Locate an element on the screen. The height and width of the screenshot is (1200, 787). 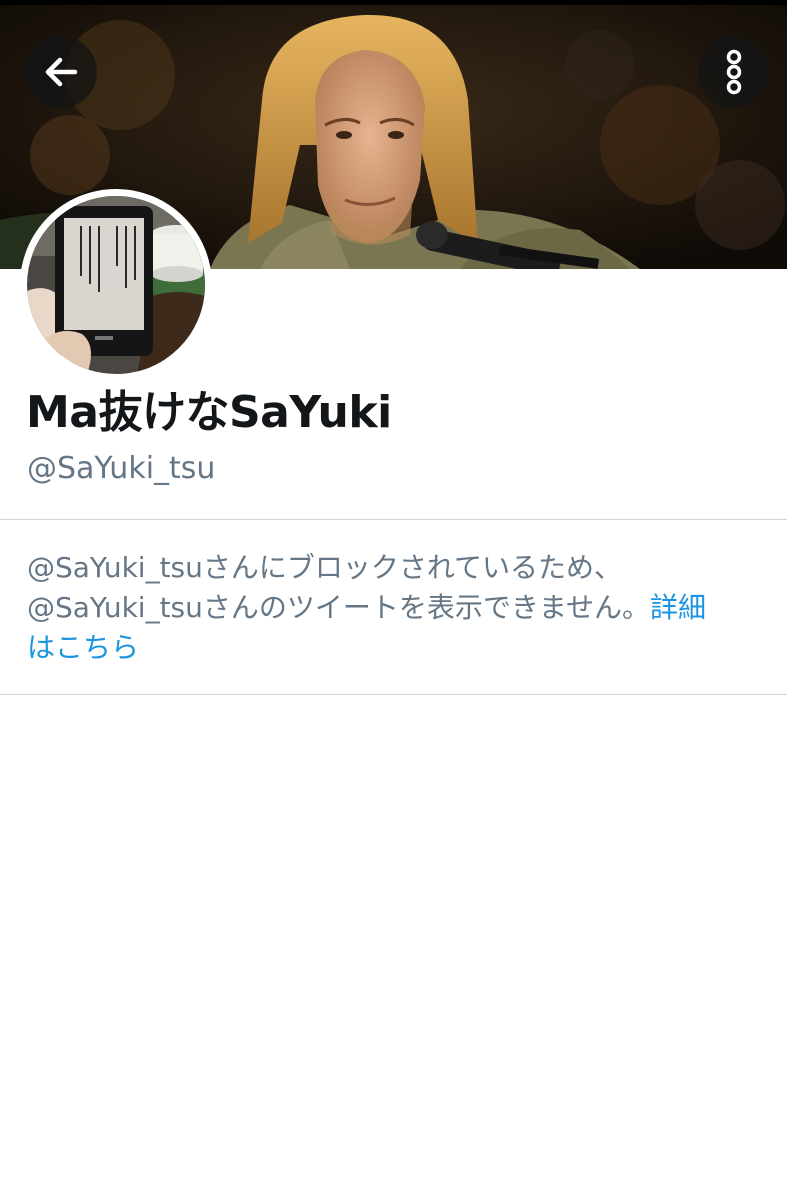
avatar is located at coordinates (116, 285).